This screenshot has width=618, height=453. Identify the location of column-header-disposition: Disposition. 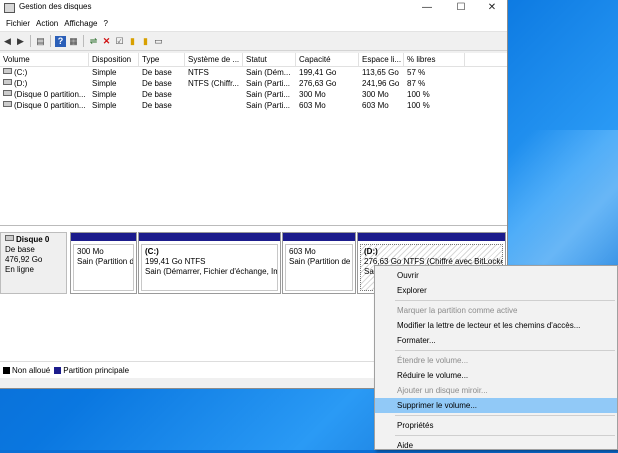
(114, 59).